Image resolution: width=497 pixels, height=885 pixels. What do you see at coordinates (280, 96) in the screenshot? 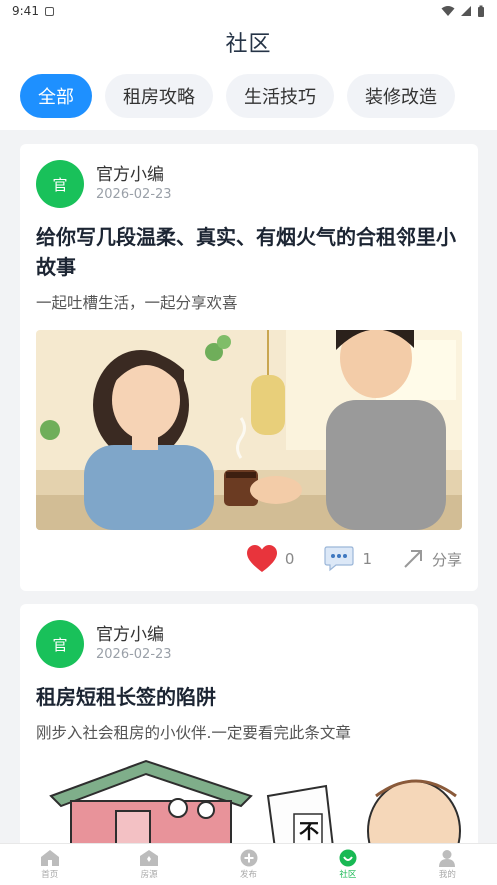
I see `tab-life-tips: 生活技巧` at bounding box center [280, 96].